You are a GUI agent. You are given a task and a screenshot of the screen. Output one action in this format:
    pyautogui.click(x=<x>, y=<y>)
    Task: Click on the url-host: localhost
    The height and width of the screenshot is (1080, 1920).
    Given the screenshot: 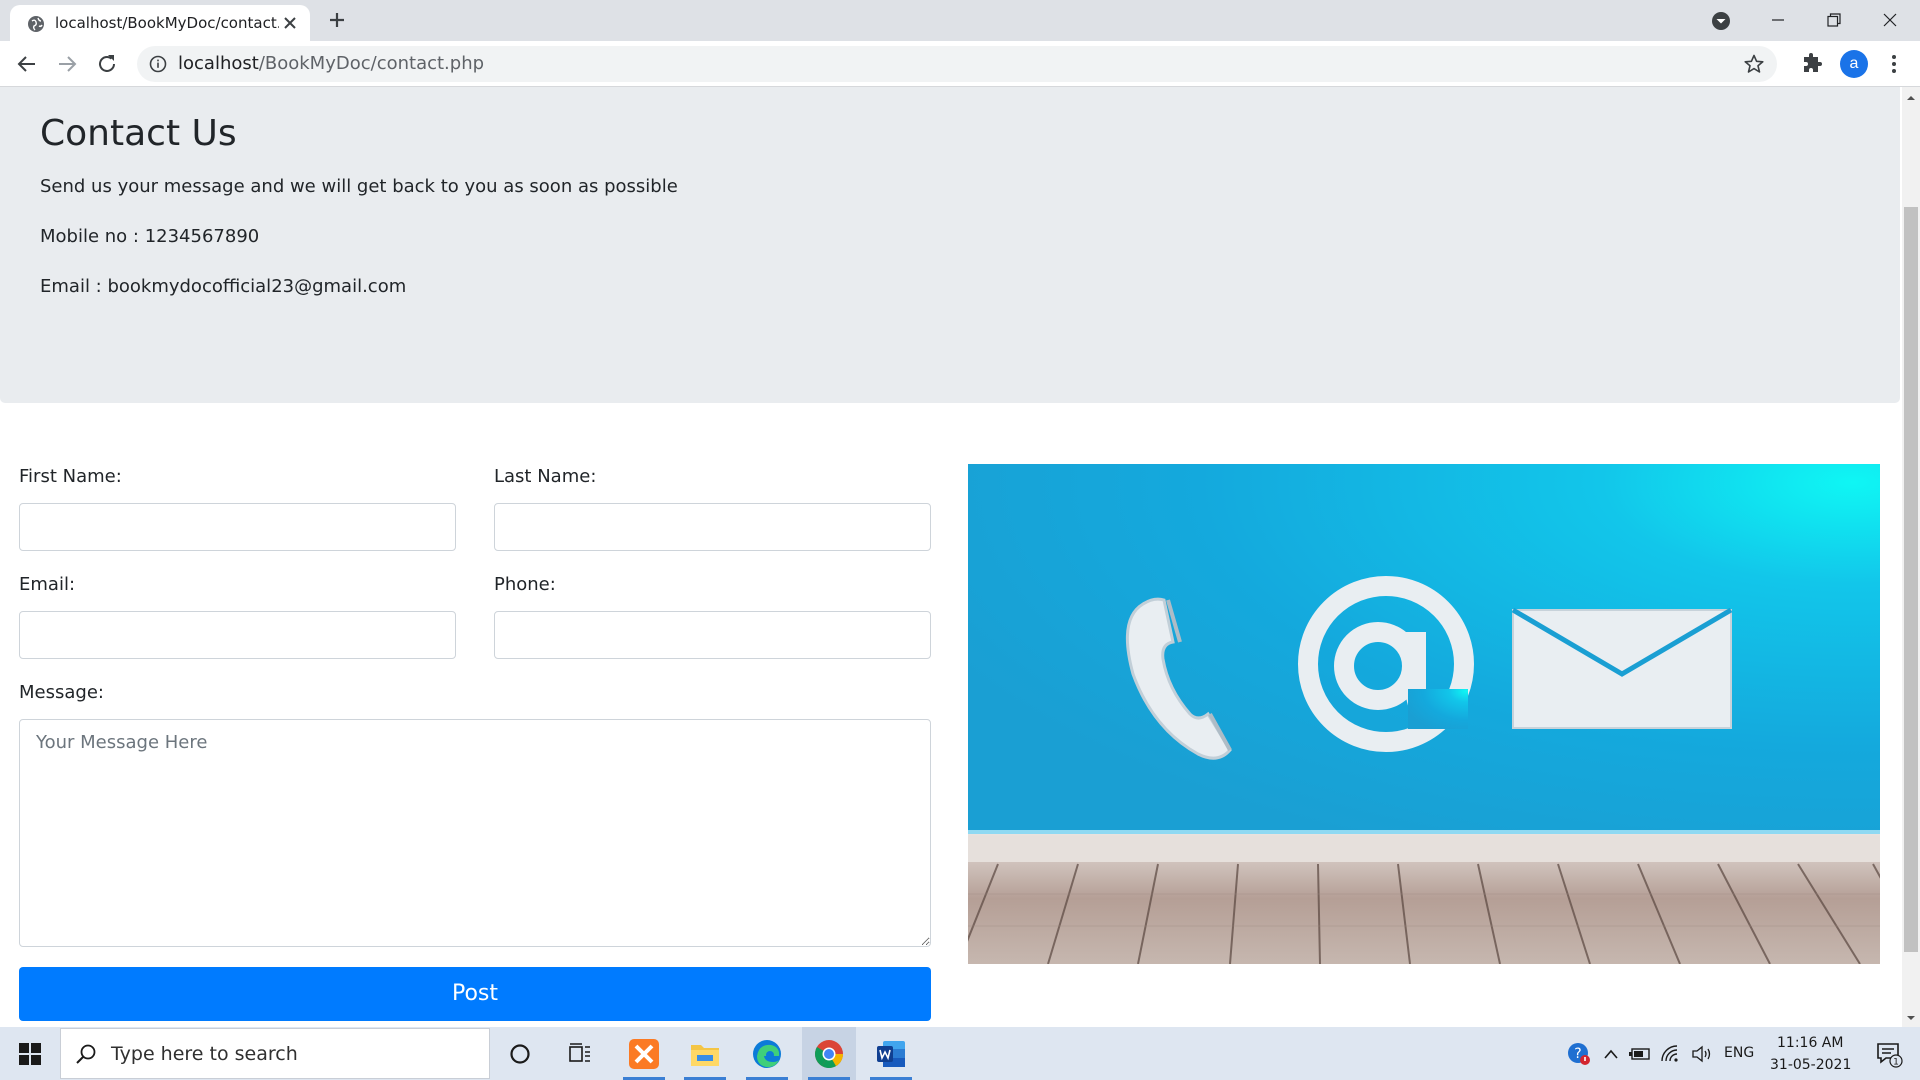 What is the action you would take?
    pyautogui.click(x=218, y=63)
    